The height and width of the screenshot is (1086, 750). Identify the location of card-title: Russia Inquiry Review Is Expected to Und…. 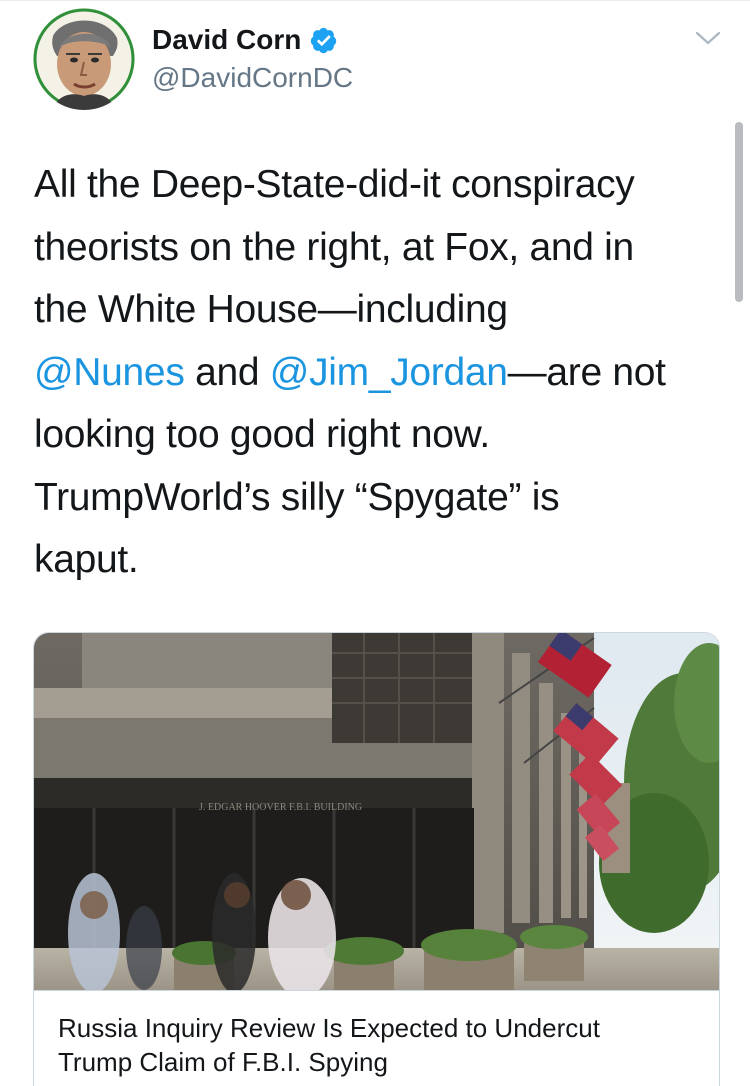
(383, 1045).